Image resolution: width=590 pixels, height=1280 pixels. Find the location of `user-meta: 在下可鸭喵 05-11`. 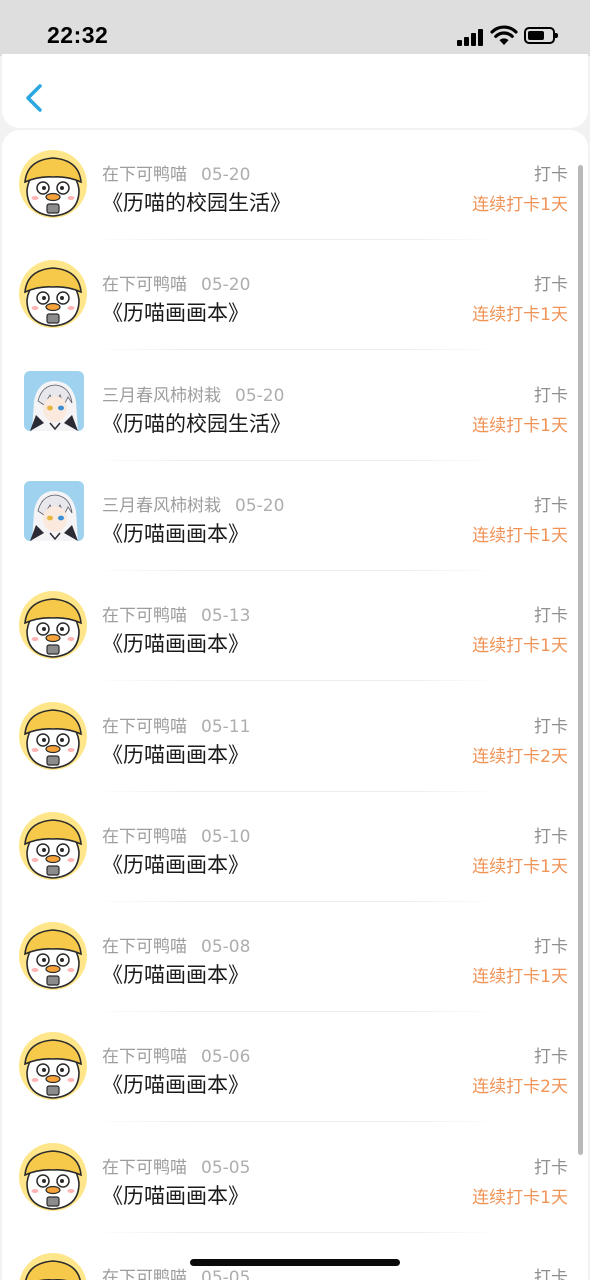

user-meta: 在下可鸭喵 05-11 is located at coordinates (176, 724).